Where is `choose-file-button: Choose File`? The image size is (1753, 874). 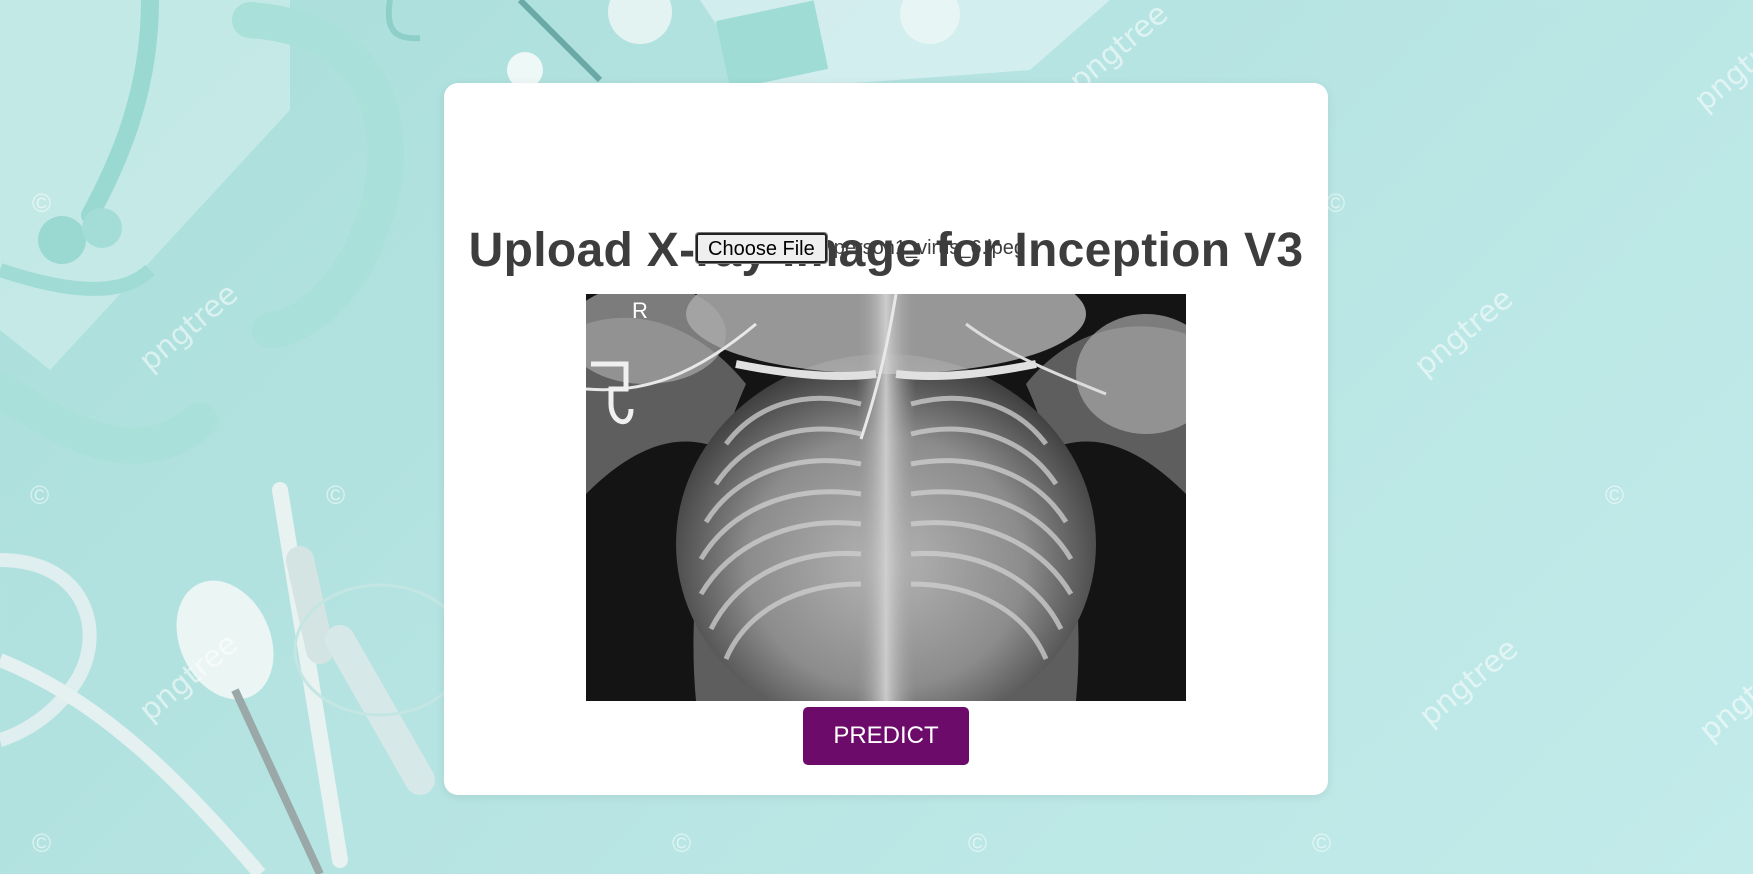 choose-file-button: Choose File is located at coordinates (761, 248).